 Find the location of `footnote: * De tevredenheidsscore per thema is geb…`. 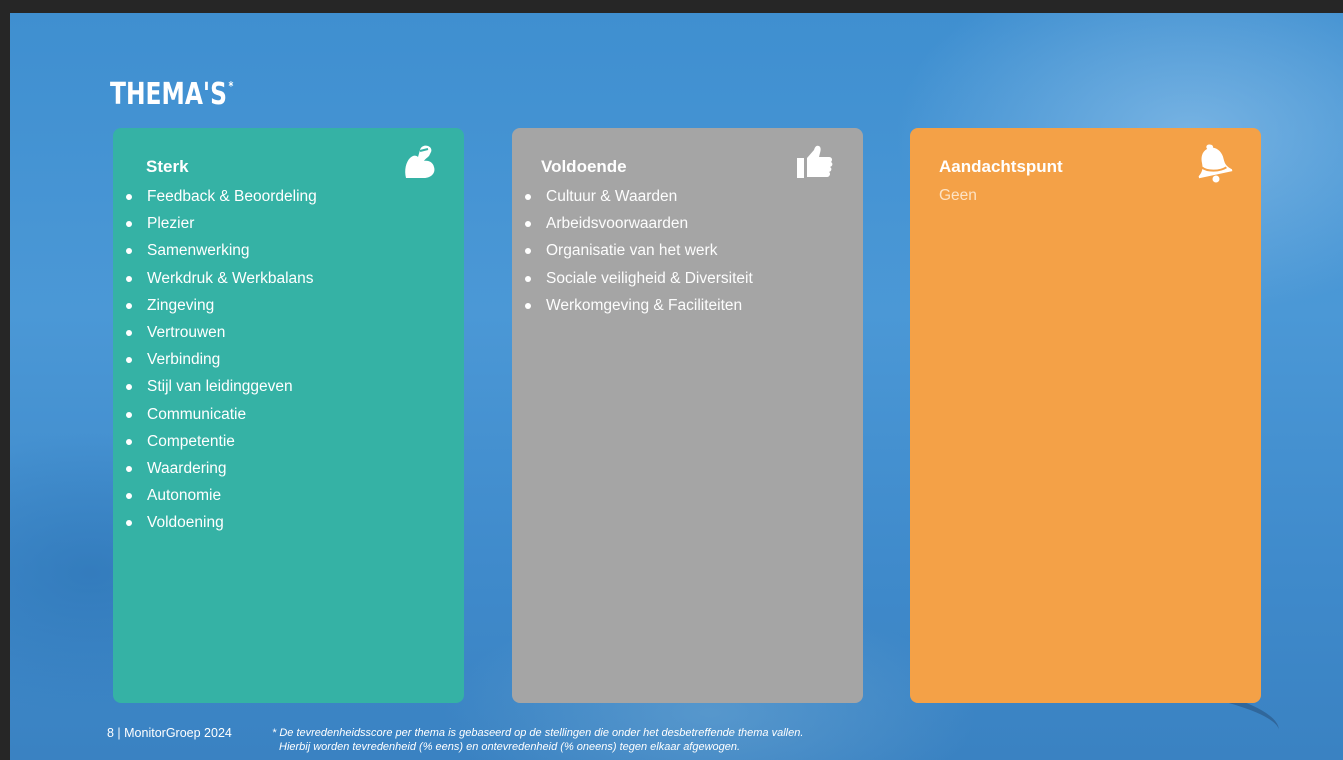

footnote: * De tevredenheidsscore per thema is geb… is located at coordinates (537, 740).